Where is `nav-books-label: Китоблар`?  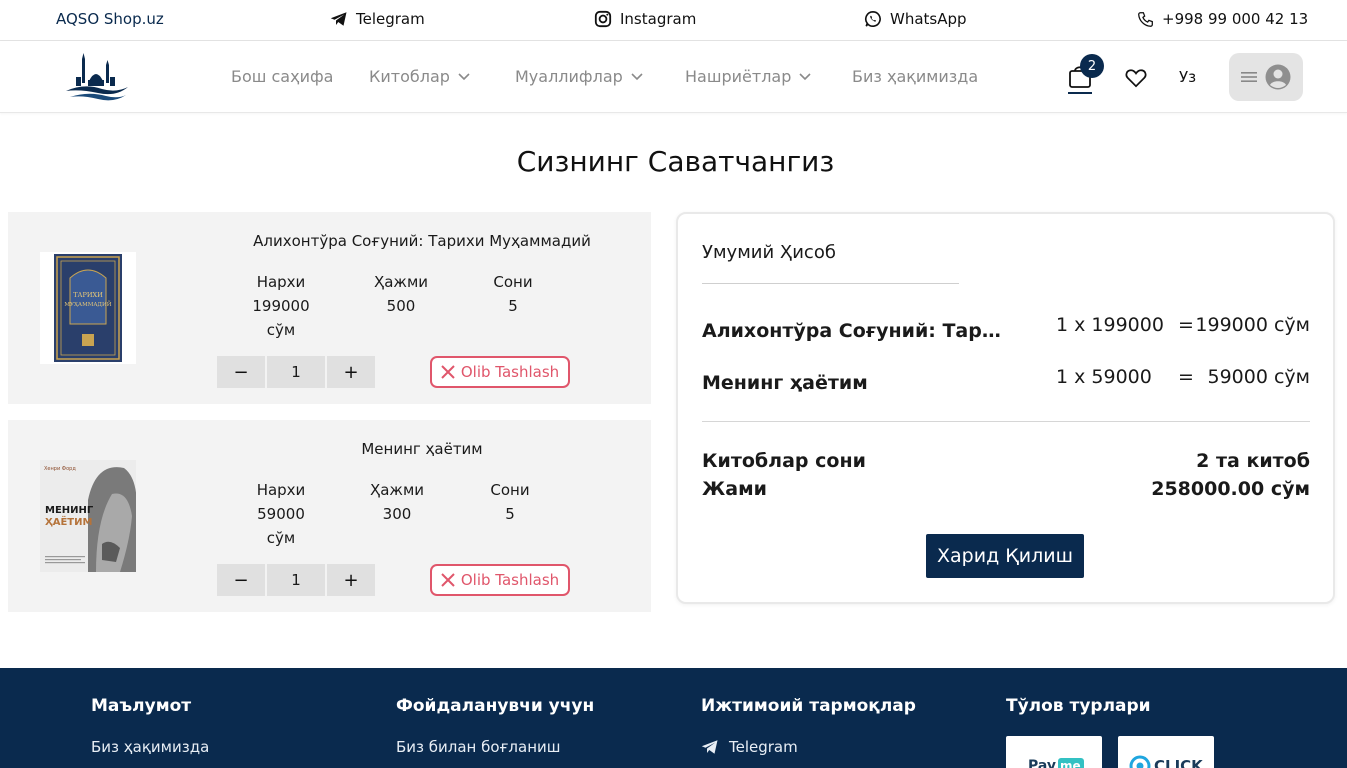
nav-books-label: Китоблар is located at coordinates (409, 76).